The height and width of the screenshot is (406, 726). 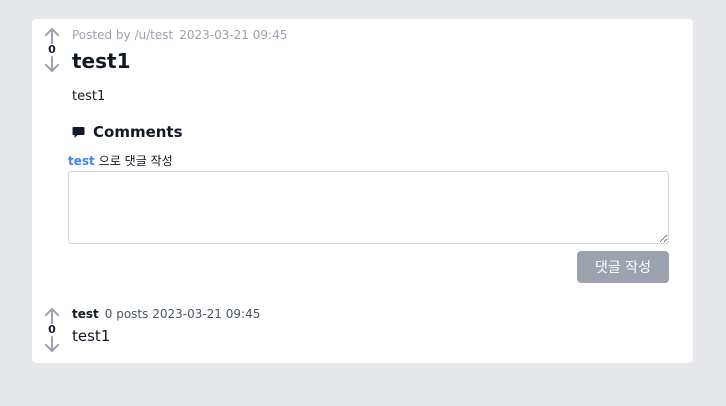 What do you see at coordinates (182, 314) in the screenshot?
I see `comment-meta-text: 0 posts 2023-03-21 09:45` at bounding box center [182, 314].